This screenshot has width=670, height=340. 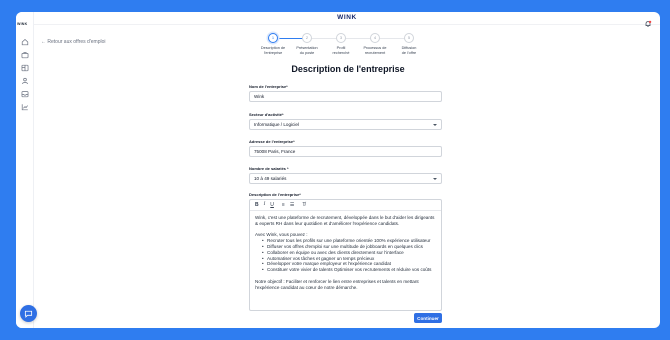 I want to click on ordered-list-button: ≡, so click(x=283, y=205).